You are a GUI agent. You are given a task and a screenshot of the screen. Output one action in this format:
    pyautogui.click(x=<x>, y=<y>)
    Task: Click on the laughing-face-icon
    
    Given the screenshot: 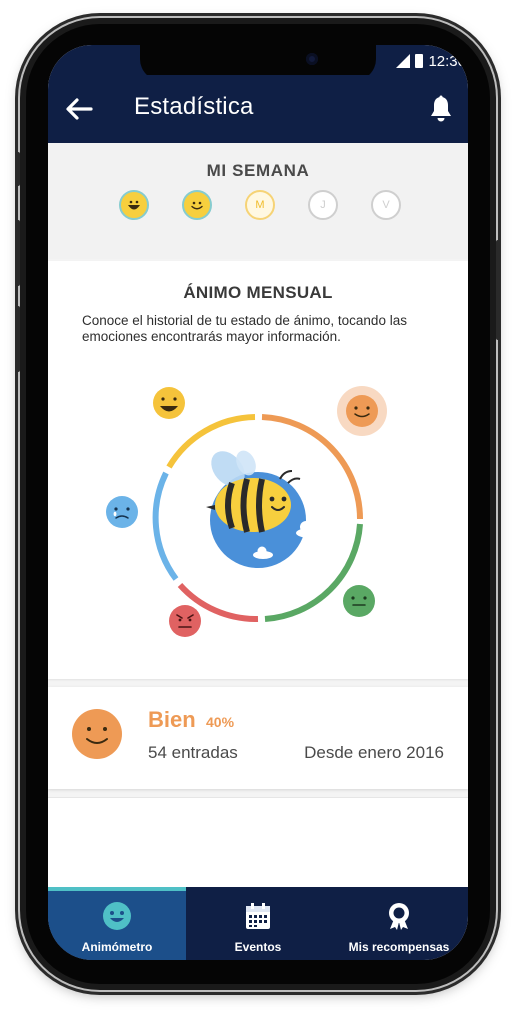 What is the action you would take?
    pyautogui.click(x=134, y=205)
    